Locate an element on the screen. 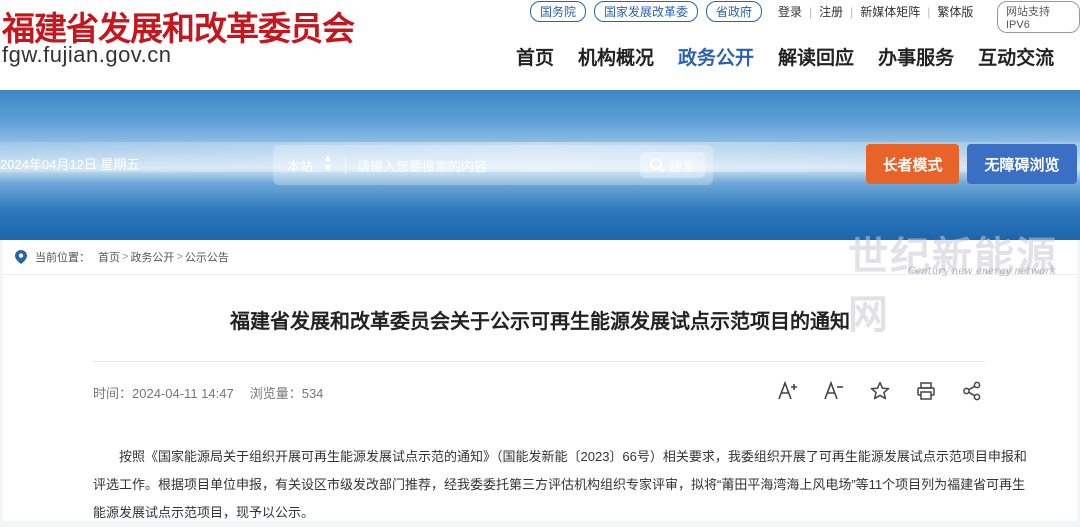  user-links: 登录 | 注册 | 新媒体矩阵 | 繁体版 is located at coordinates (875, 11).